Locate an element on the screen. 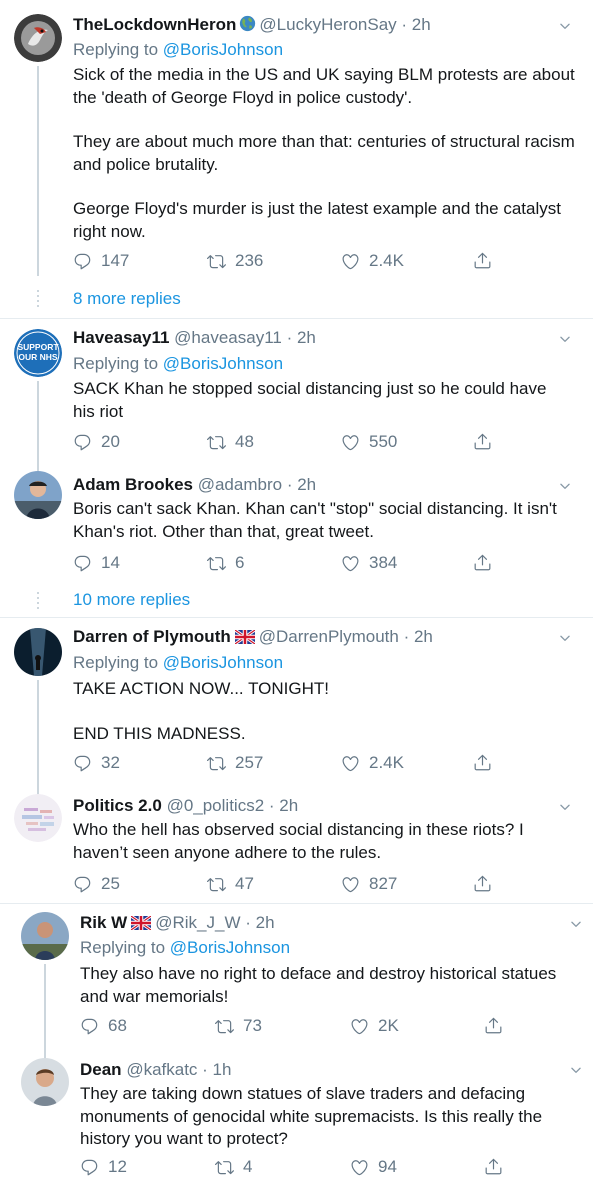 The height and width of the screenshot is (1192, 593). display-name: Adam Brookes is located at coordinates (133, 484).